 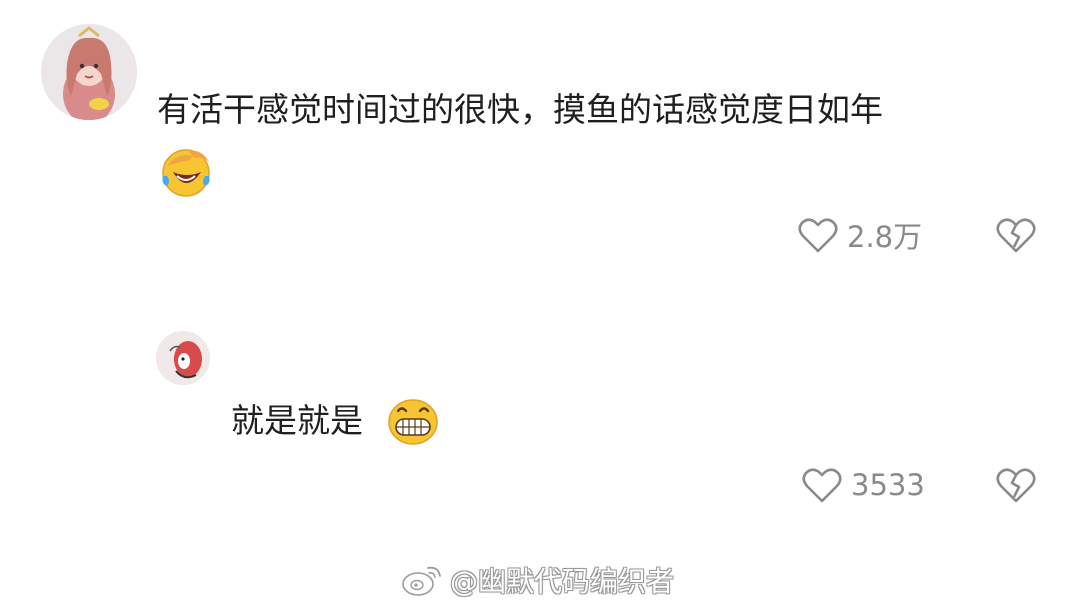 I want to click on comment-text: 有活干感觉时间过的很快，摸鱼的话感觉度日如年, so click(x=520, y=109).